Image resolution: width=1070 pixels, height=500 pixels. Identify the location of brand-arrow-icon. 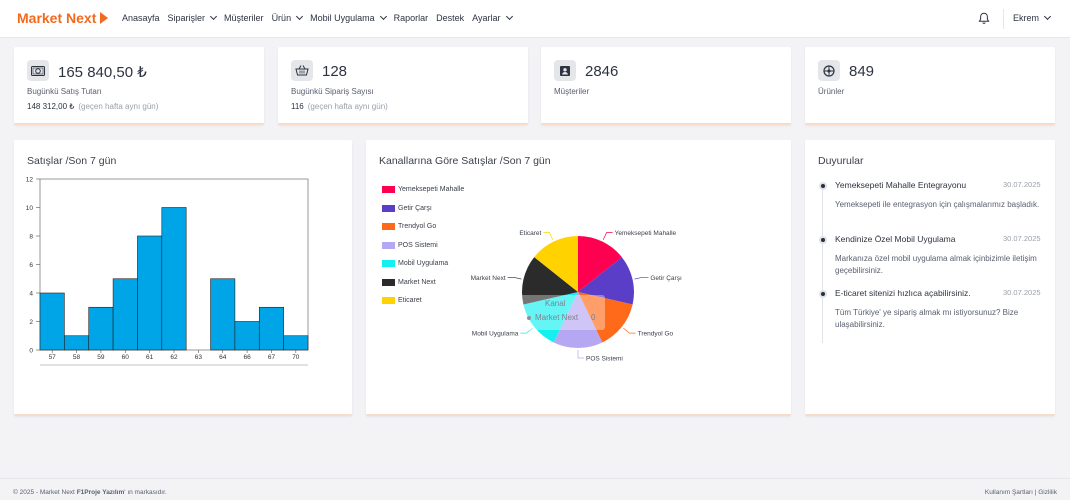
(104, 18).